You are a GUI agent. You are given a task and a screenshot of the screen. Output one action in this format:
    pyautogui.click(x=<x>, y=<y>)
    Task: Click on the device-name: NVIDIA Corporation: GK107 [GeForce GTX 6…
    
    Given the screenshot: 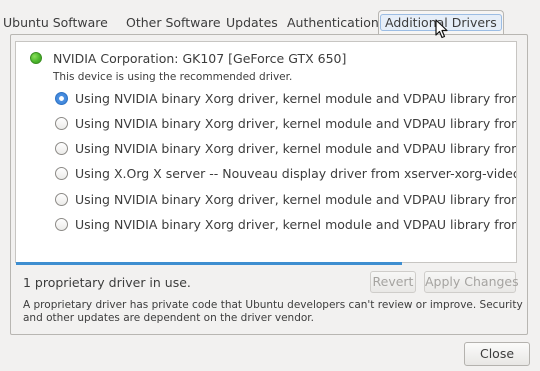 What is the action you would take?
    pyautogui.click(x=200, y=58)
    